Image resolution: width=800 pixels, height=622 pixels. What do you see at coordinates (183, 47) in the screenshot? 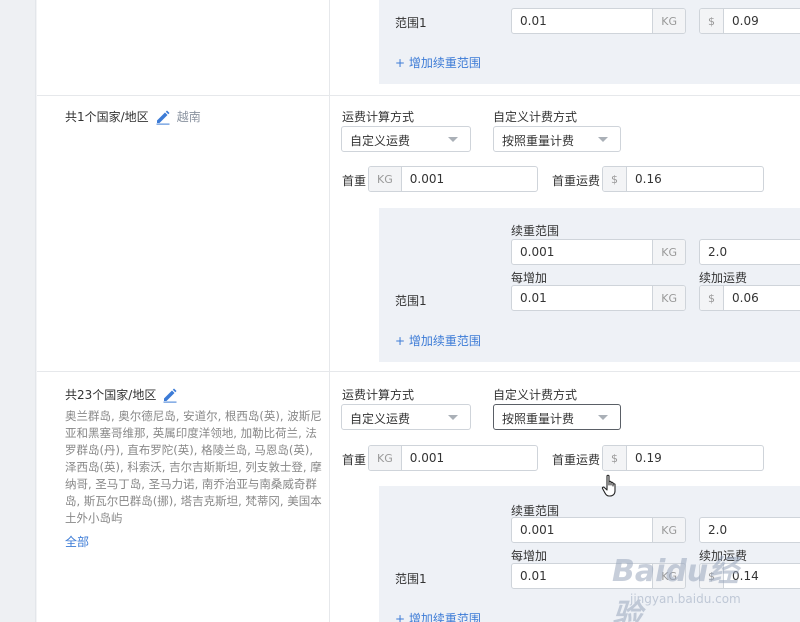
I see `row-top-left-cell` at bounding box center [183, 47].